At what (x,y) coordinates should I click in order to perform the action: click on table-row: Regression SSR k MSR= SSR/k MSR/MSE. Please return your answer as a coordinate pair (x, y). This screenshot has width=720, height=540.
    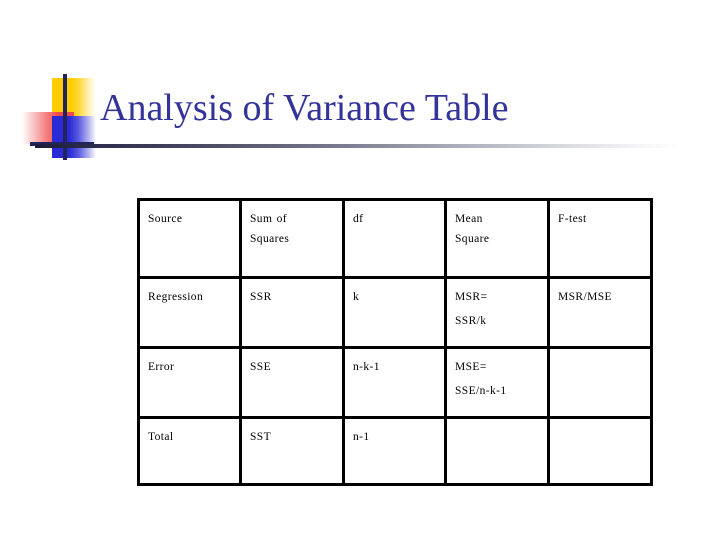
    Looking at the image, I should click on (395, 312).